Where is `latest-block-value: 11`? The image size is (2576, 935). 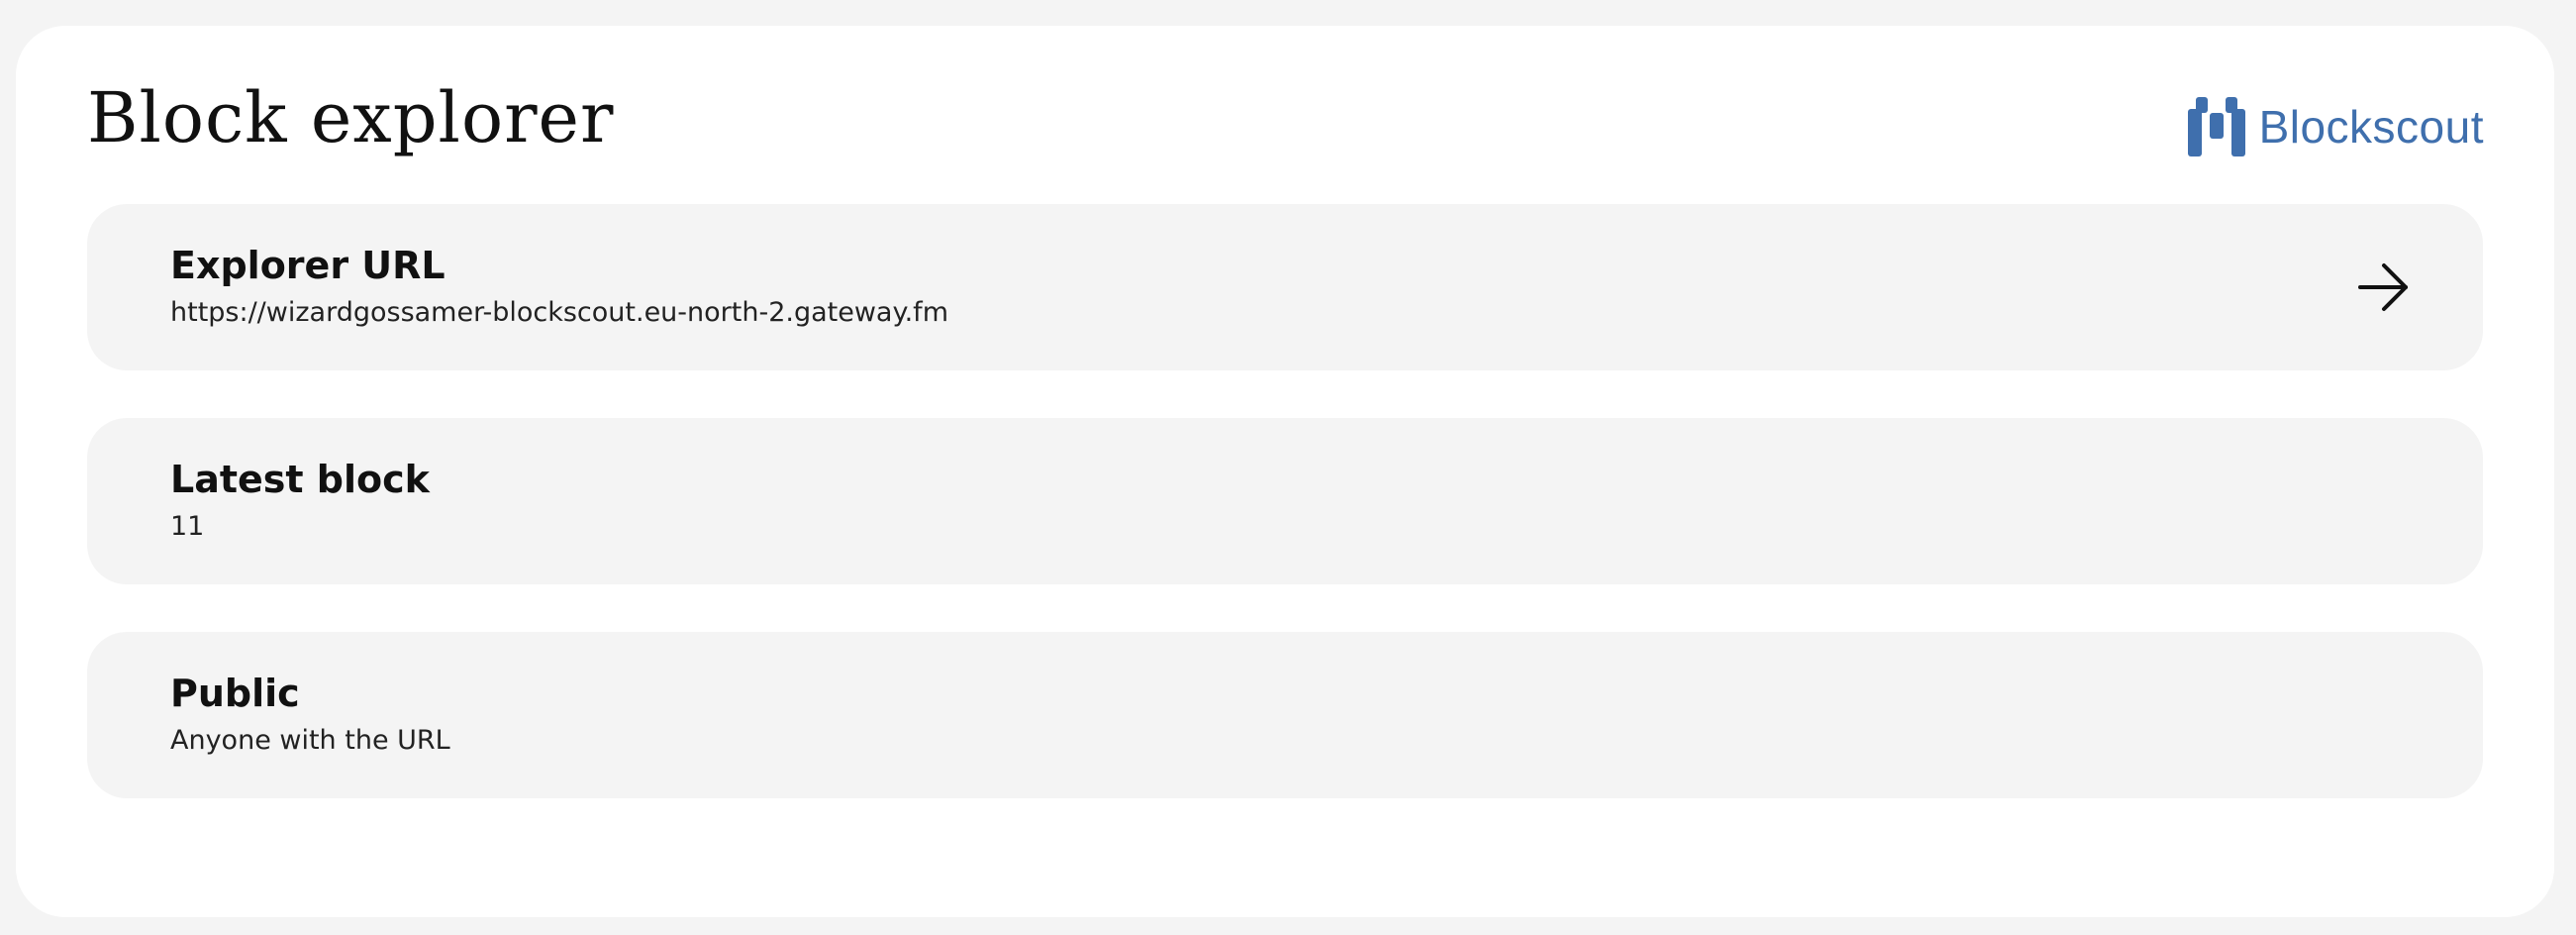
latest-block-value: 11 is located at coordinates (188, 526).